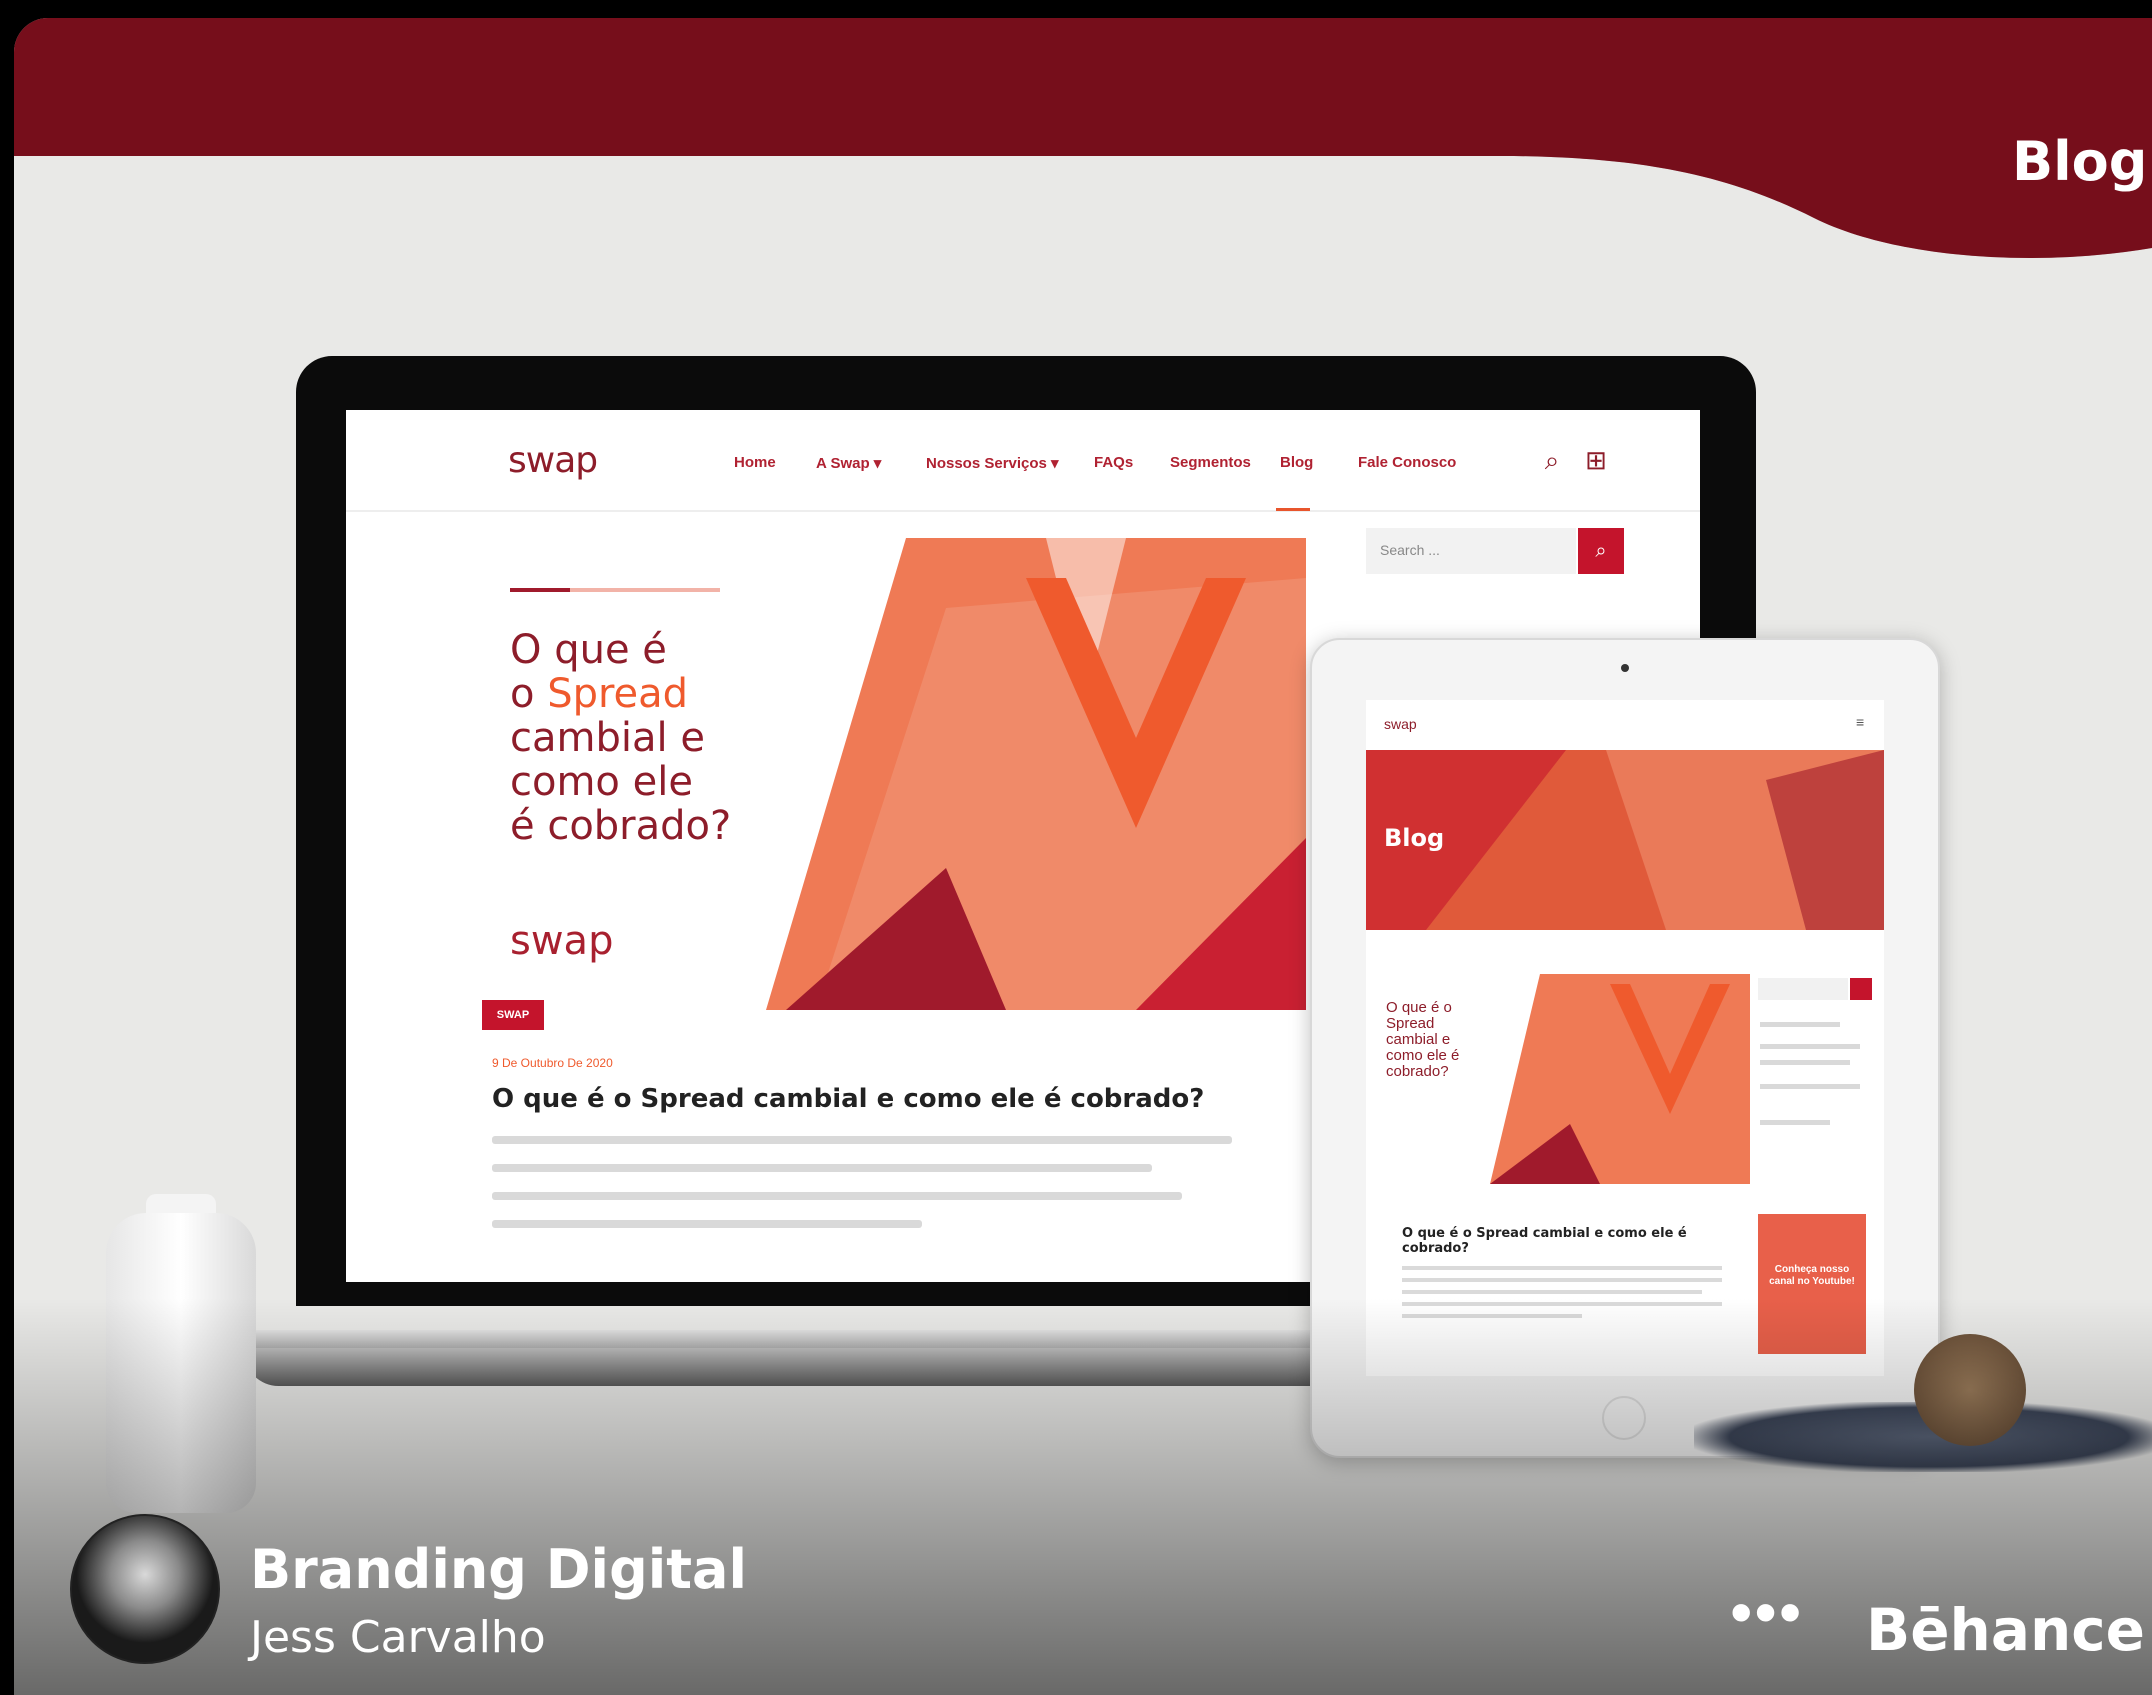 Image resolution: width=2152 pixels, height=1695 pixels. What do you see at coordinates (992, 463) in the screenshot?
I see `nav-servicos: Nossos Serviços ▾` at bounding box center [992, 463].